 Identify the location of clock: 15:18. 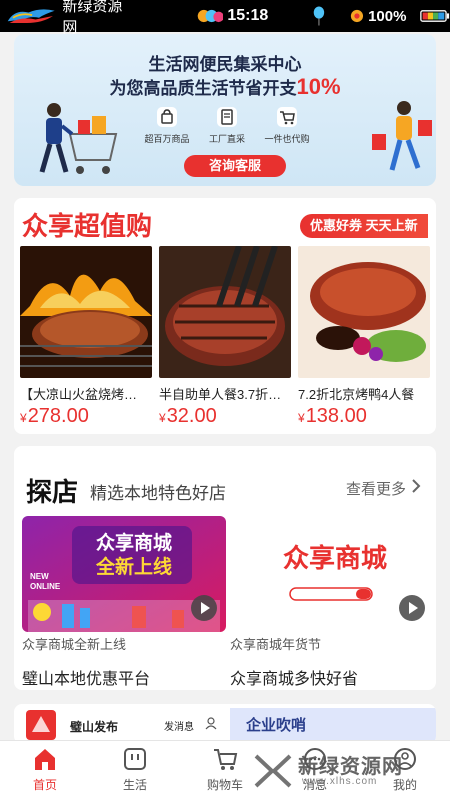
(248, 15).